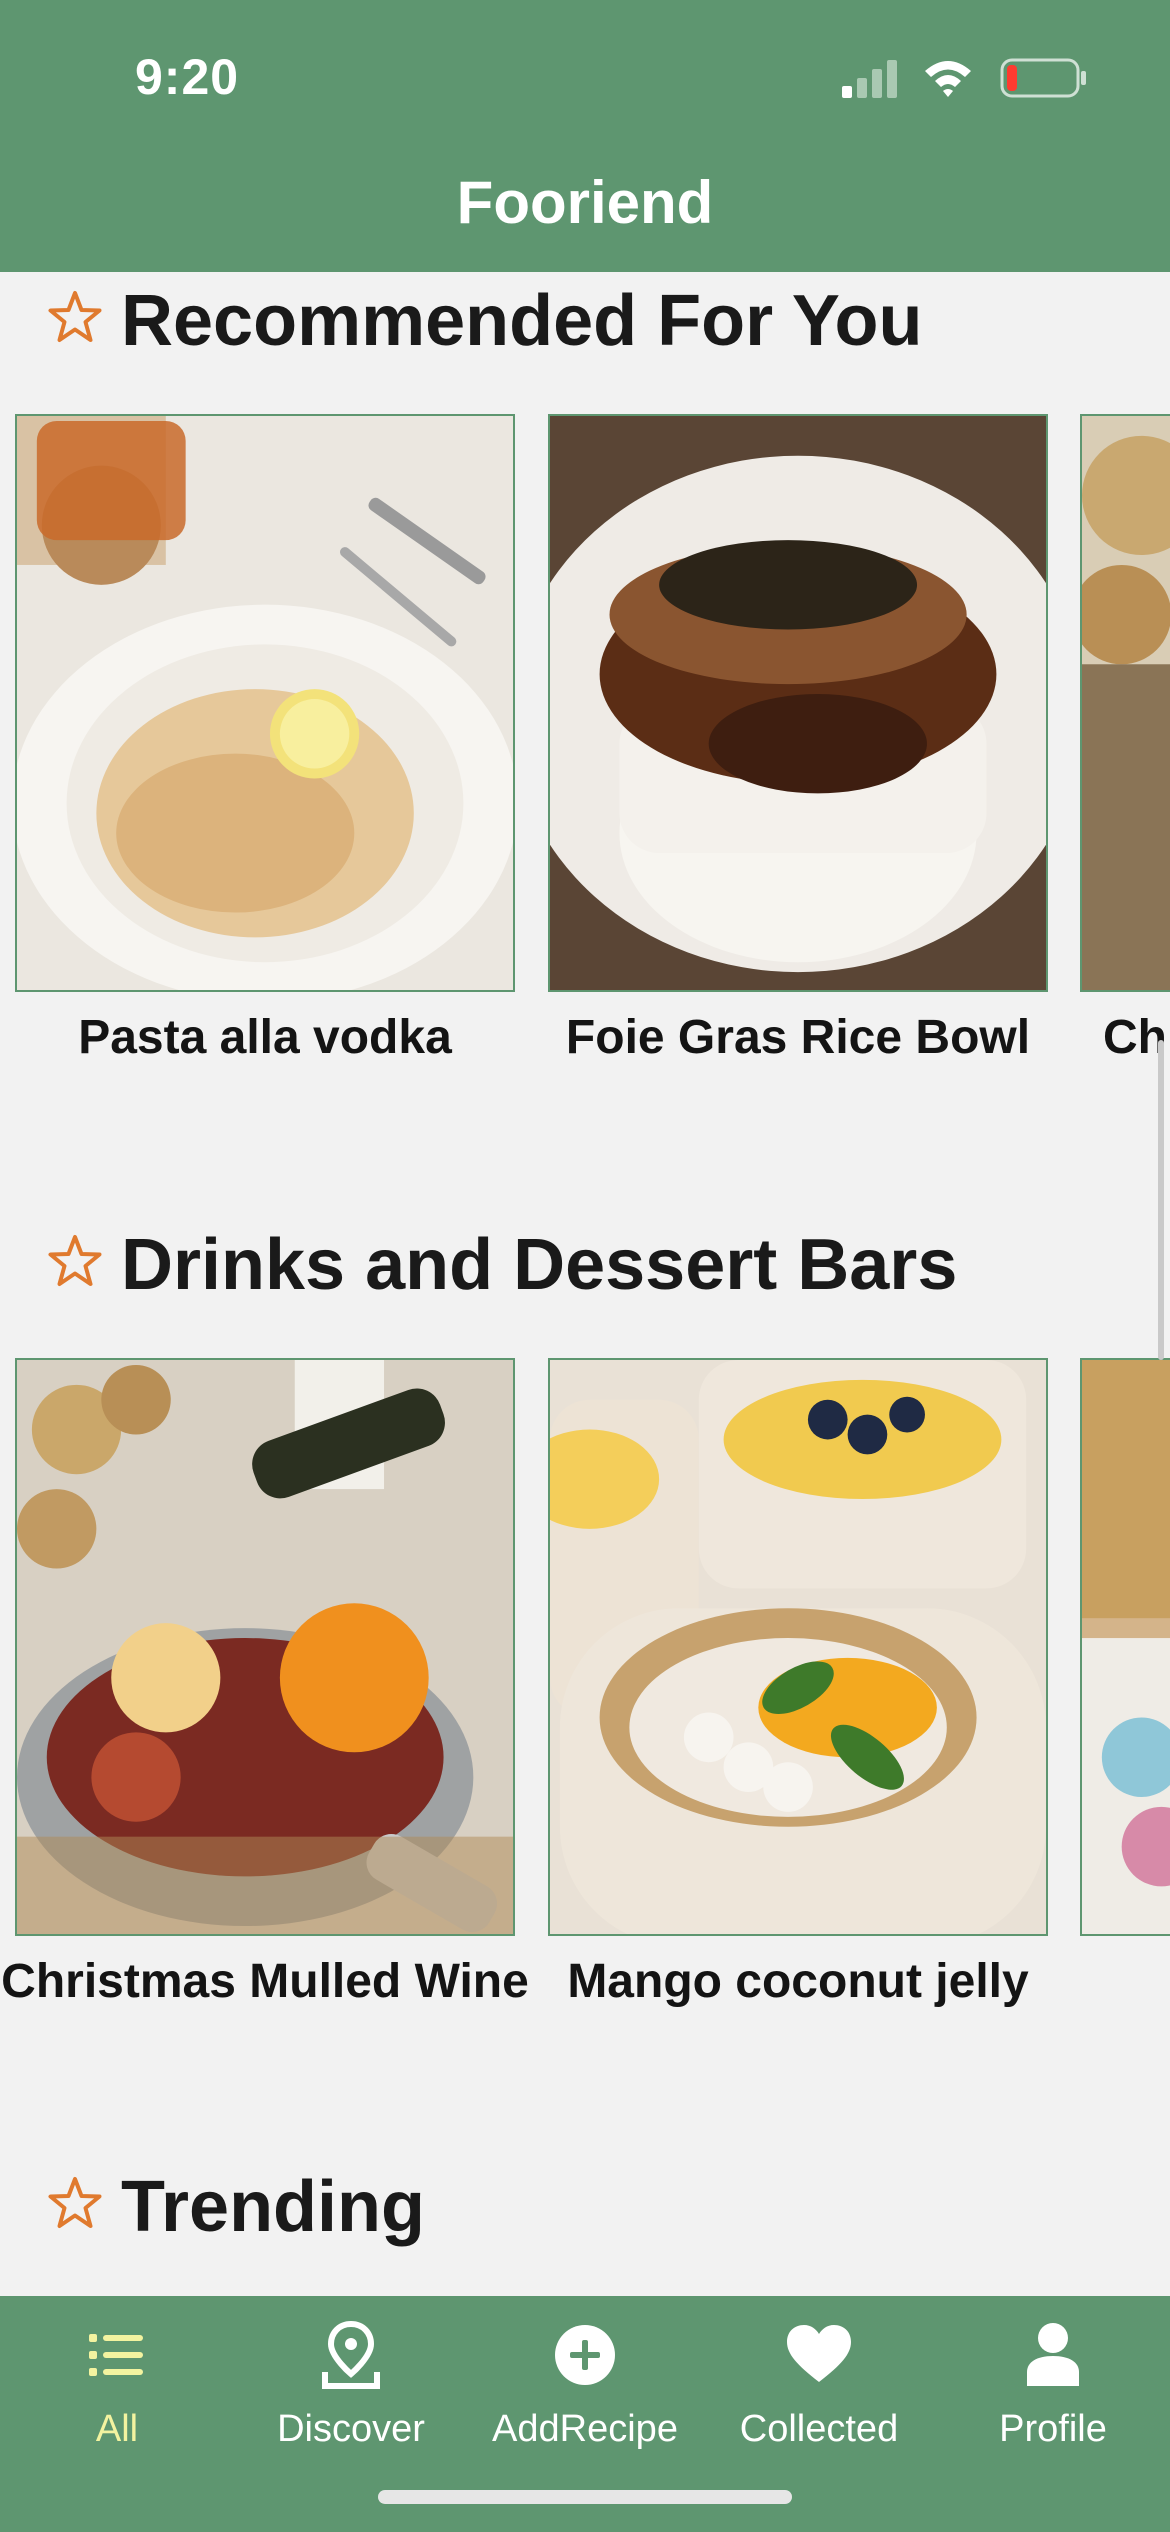  What do you see at coordinates (869, 79) in the screenshot?
I see `cellular-signal-icon` at bounding box center [869, 79].